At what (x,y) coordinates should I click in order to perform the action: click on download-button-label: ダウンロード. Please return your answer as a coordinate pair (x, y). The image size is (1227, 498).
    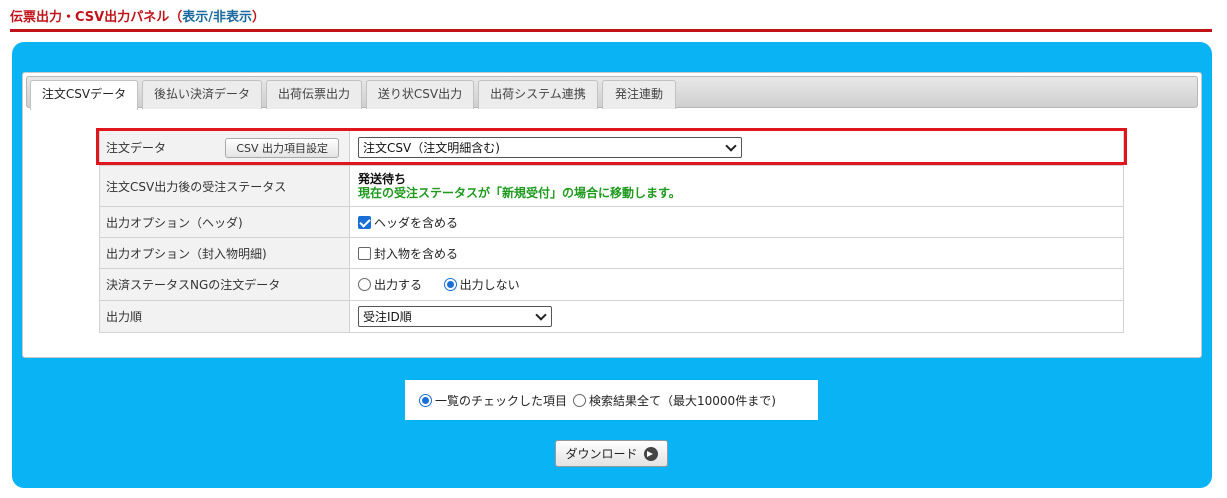
    Looking at the image, I should click on (601, 454).